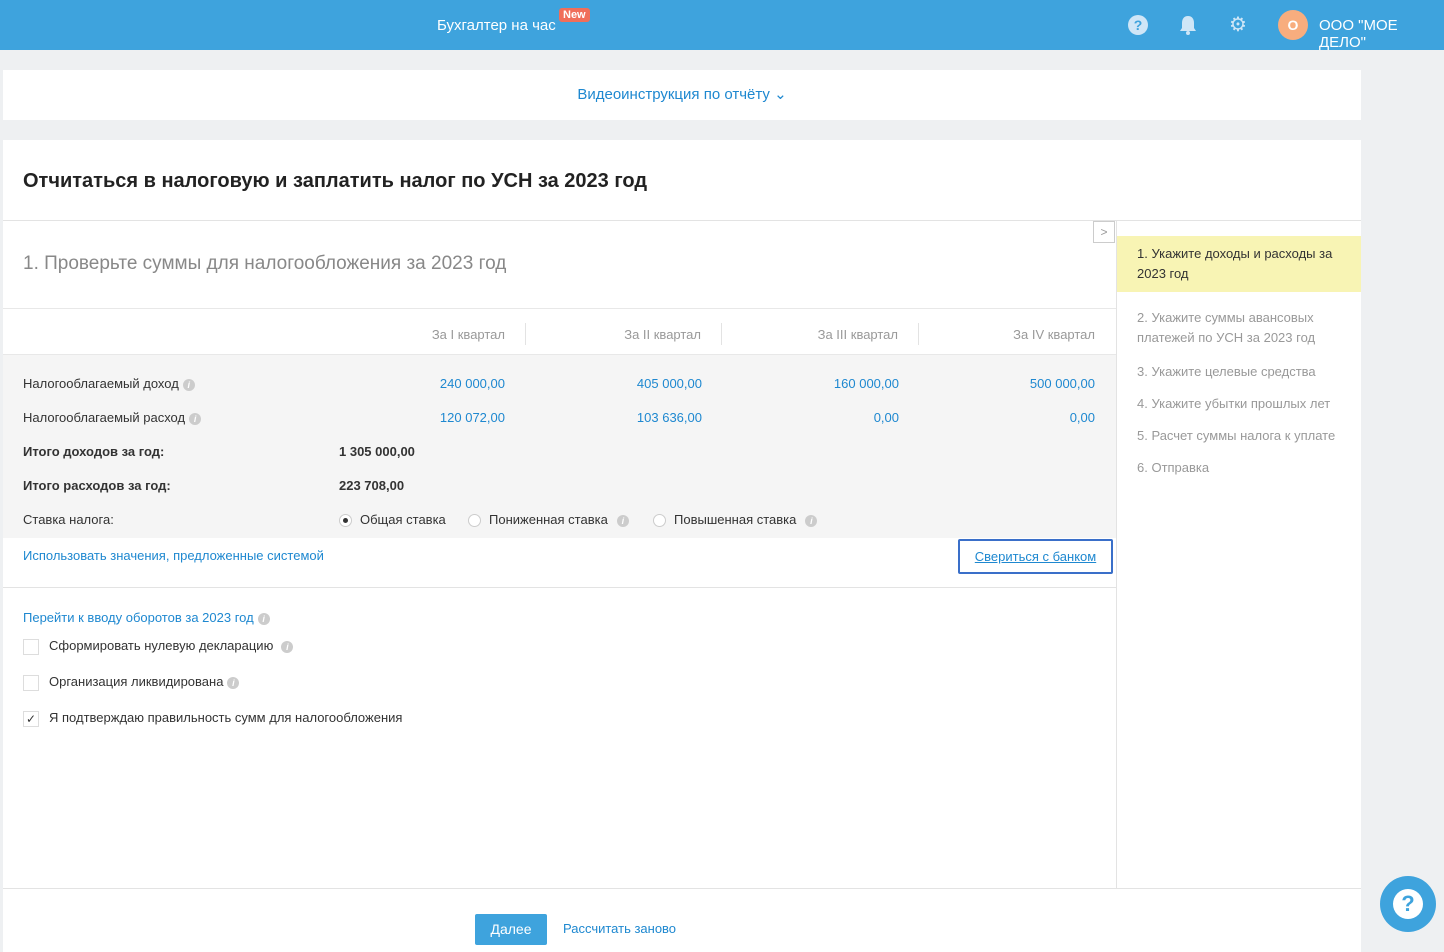  Describe the element at coordinates (1035, 556) in the screenshot. I see `reconcile-bank-button: Свериться с банком` at that location.